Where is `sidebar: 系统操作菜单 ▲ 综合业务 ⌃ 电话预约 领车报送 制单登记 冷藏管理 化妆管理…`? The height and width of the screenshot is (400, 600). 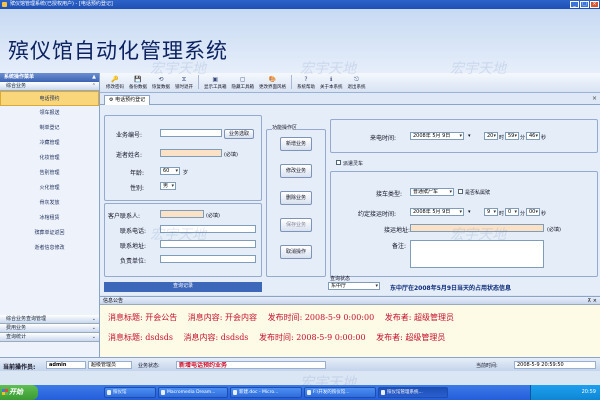
sidebar: 系统操作菜单 ▲ 综合业务 ⌃ 电话预约 领车报送 制单登记 冷藏管理 化妆管理… is located at coordinates (50, 216).